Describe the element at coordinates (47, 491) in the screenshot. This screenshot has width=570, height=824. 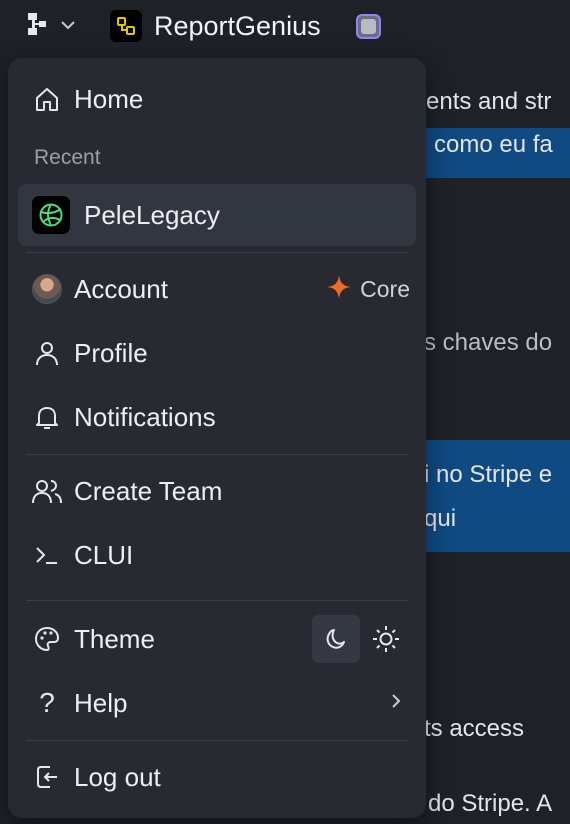
I see `users-icon` at that location.